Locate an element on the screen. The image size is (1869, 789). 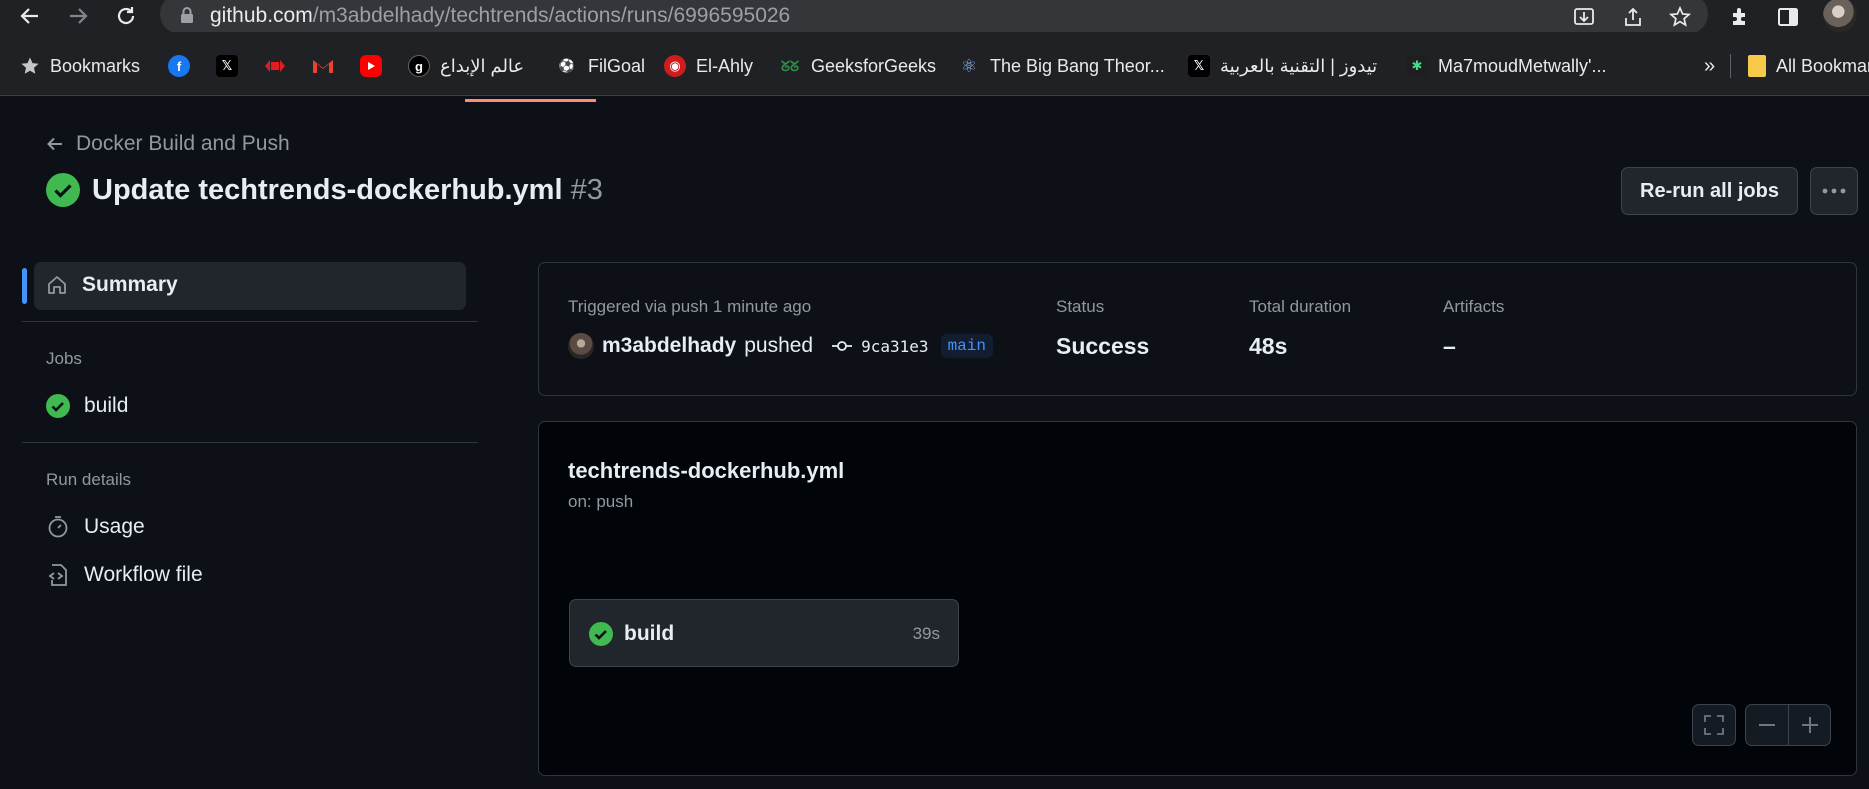
zoom-out-button is located at coordinates (1767, 725).